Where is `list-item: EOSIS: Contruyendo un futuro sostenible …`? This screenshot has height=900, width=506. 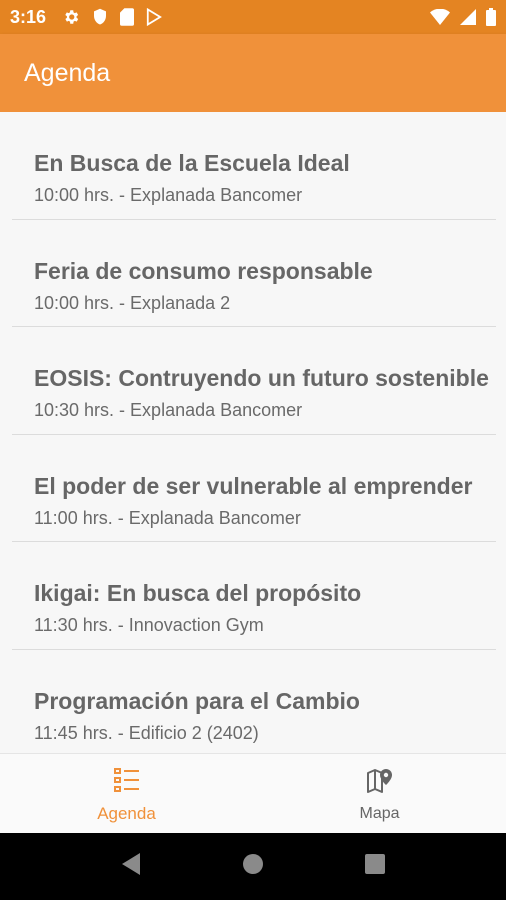 list-item: EOSIS: Contruyendo un futuro sostenible … is located at coordinates (253, 381).